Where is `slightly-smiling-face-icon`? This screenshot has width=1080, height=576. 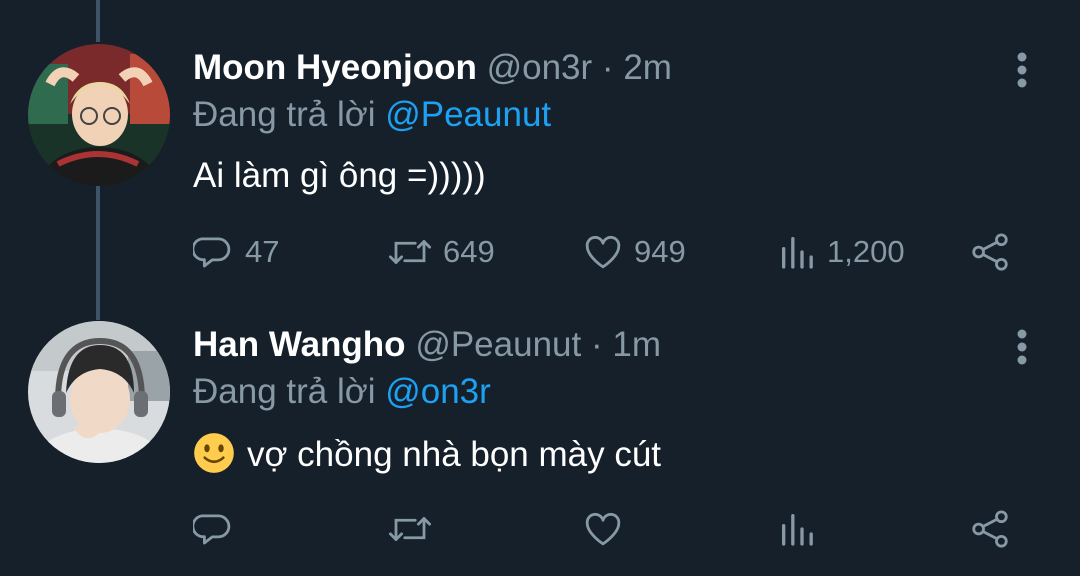
slightly-smiling-face-icon is located at coordinates (214, 453).